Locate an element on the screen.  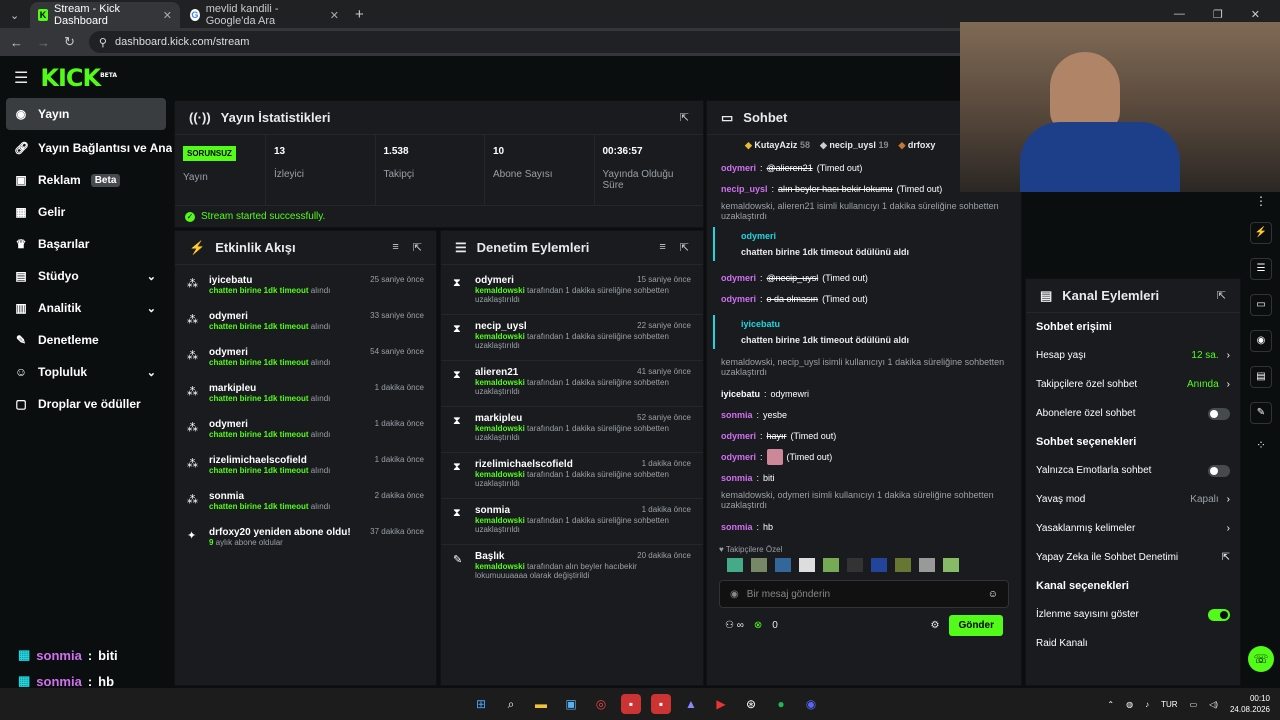
activity-name: iyicebatu is located at coordinates (269, 280).